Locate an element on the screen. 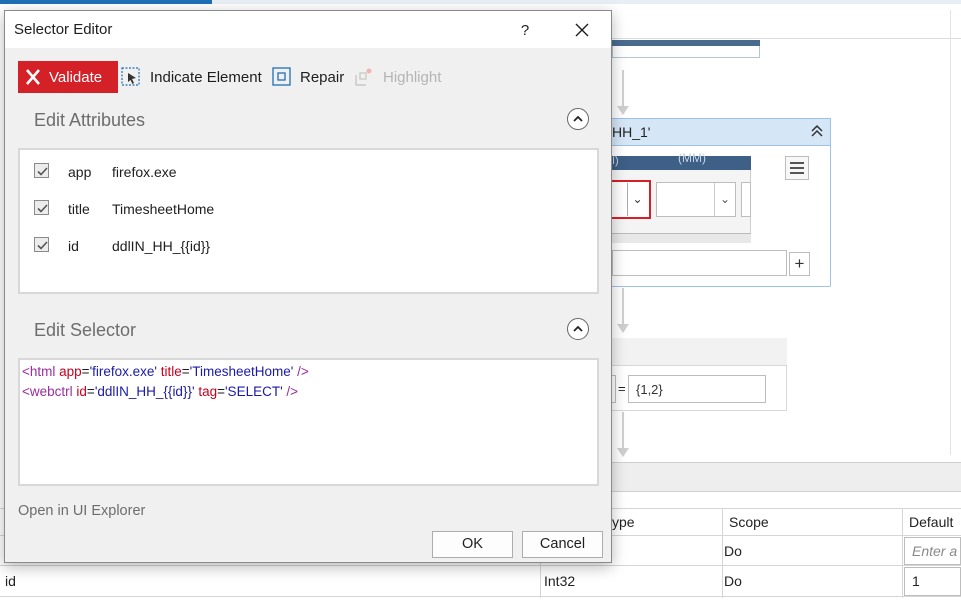  designer-edge is located at coordinates (950, 232).